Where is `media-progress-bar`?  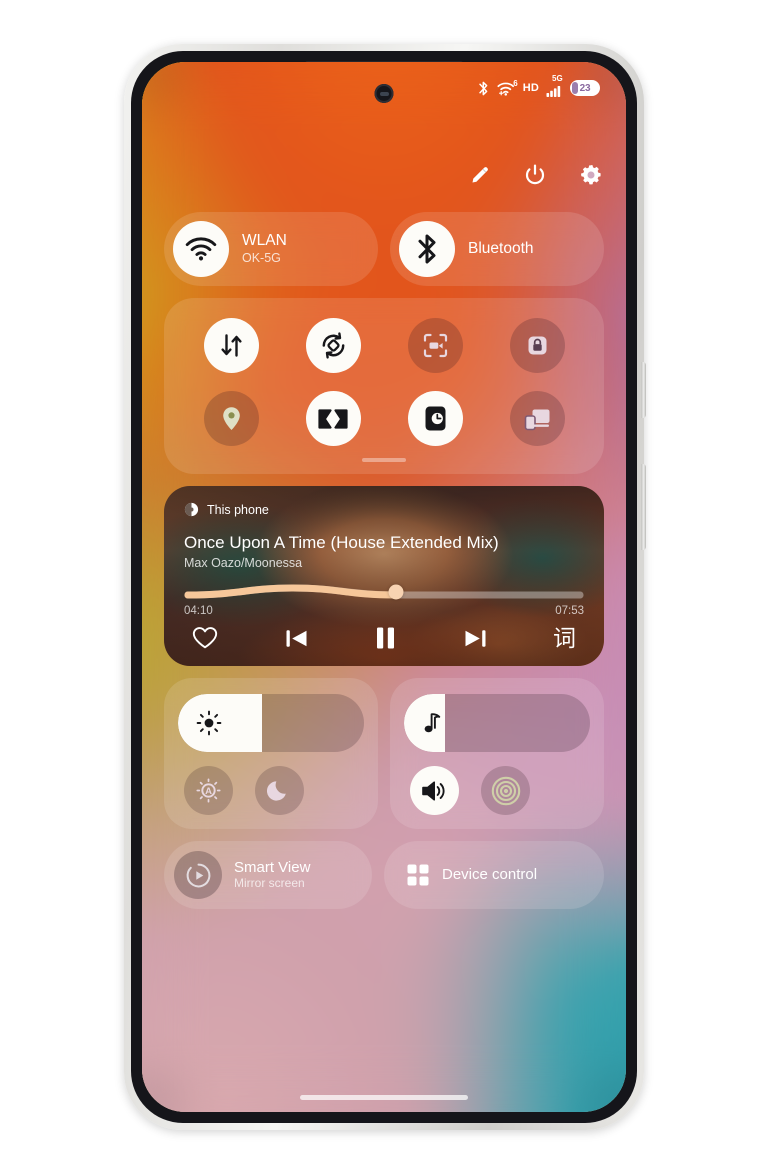 media-progress-bar is located at coordinates (384, 592).